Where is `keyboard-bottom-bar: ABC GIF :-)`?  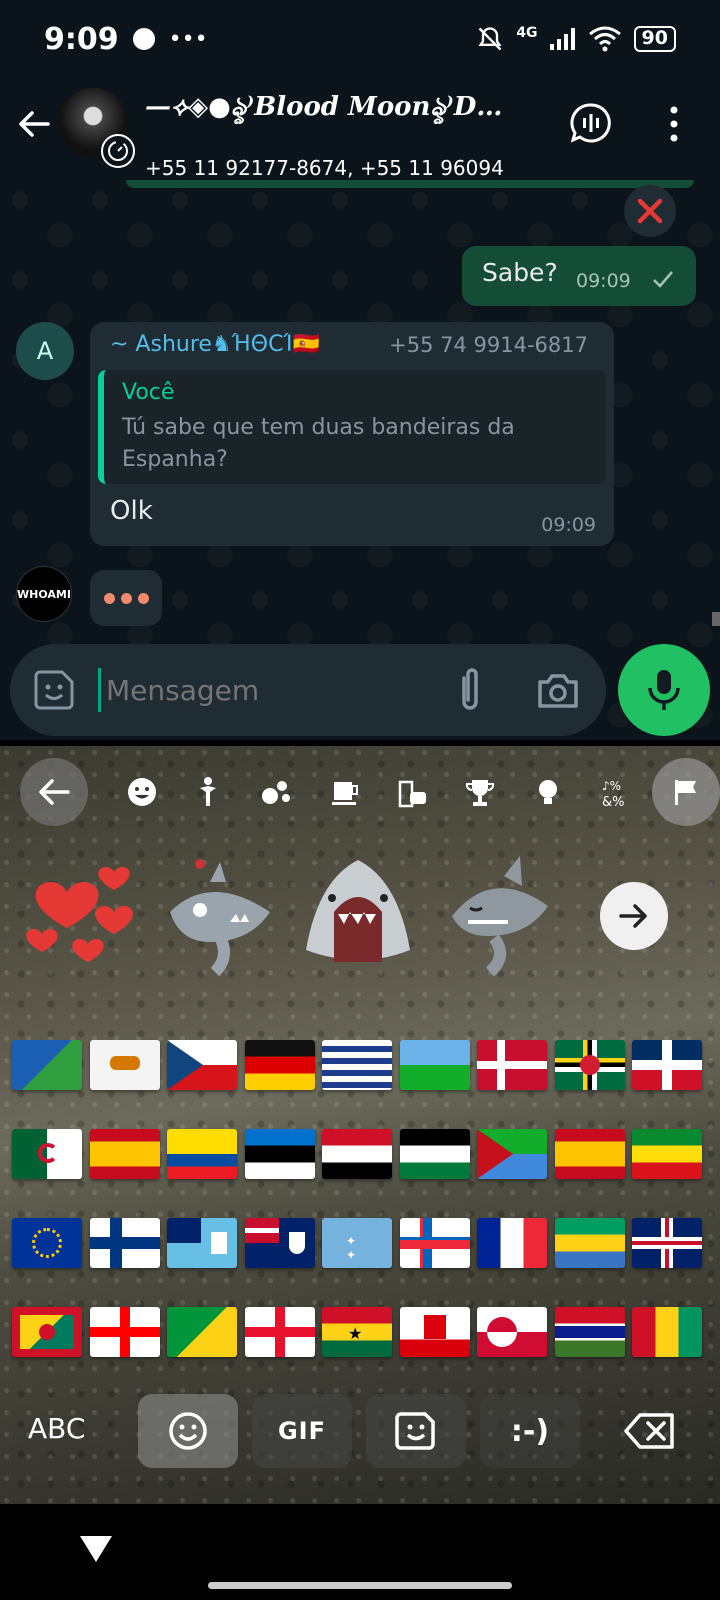 keyboard-bottom-bar: ABC GIF :-) is located at coordinates (360, 1436).